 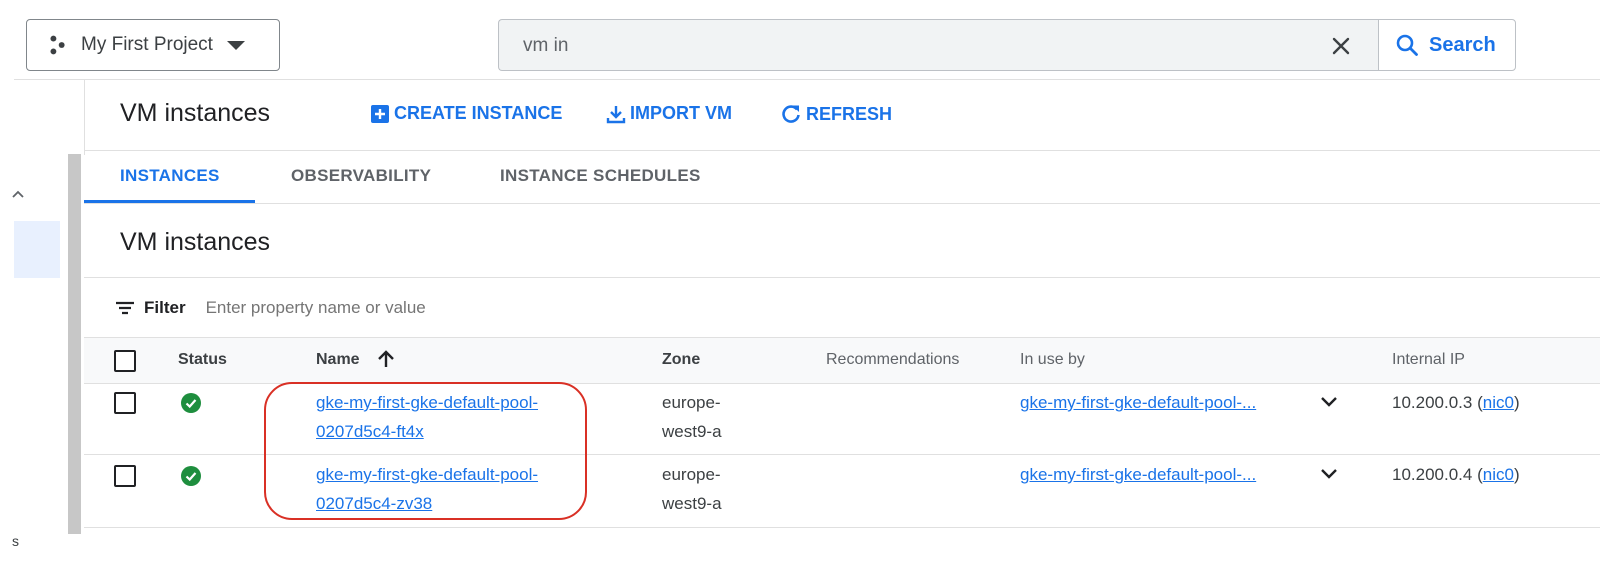 What do you see at coordinates (903, 46) in the screenshot?
I see `search-input` at bounding box center [903, 46].